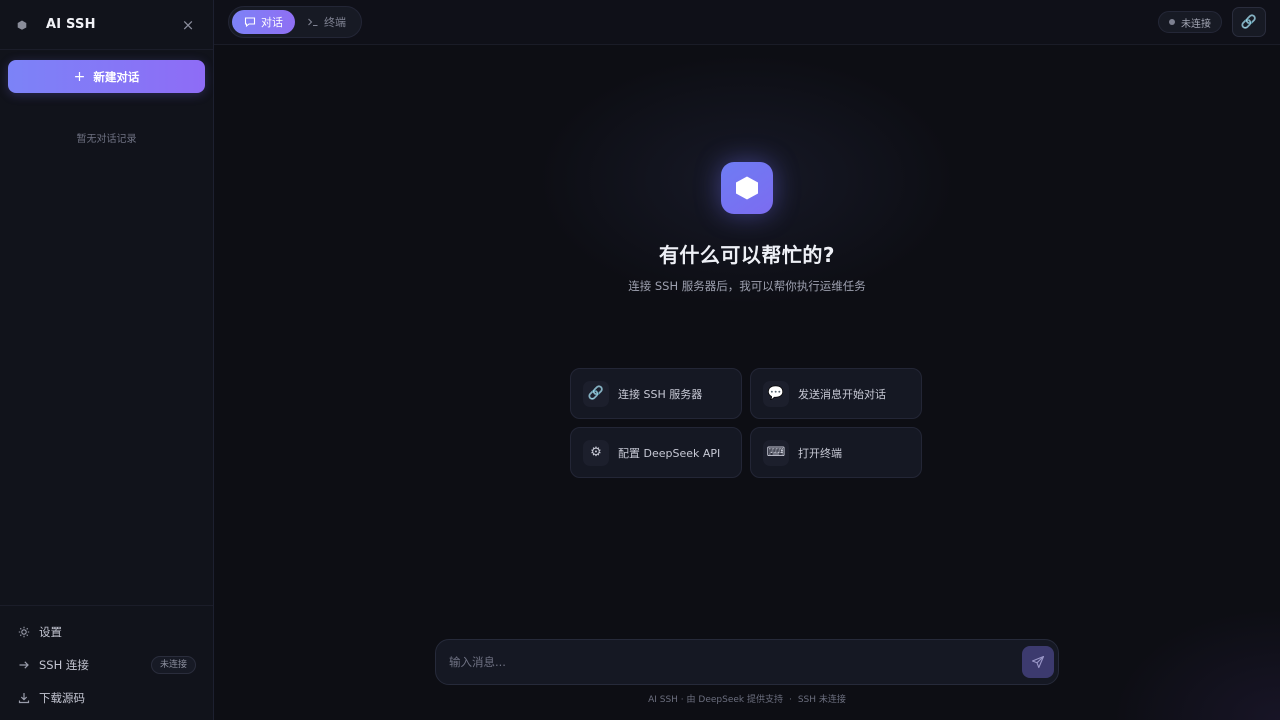  I want to click on message-composer, so click(747, 662).